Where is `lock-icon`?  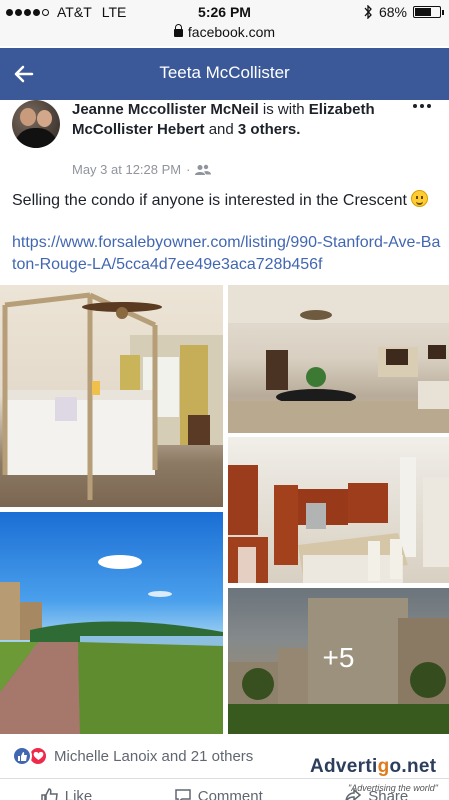
lock-icon is located at coordinates (178, 30).